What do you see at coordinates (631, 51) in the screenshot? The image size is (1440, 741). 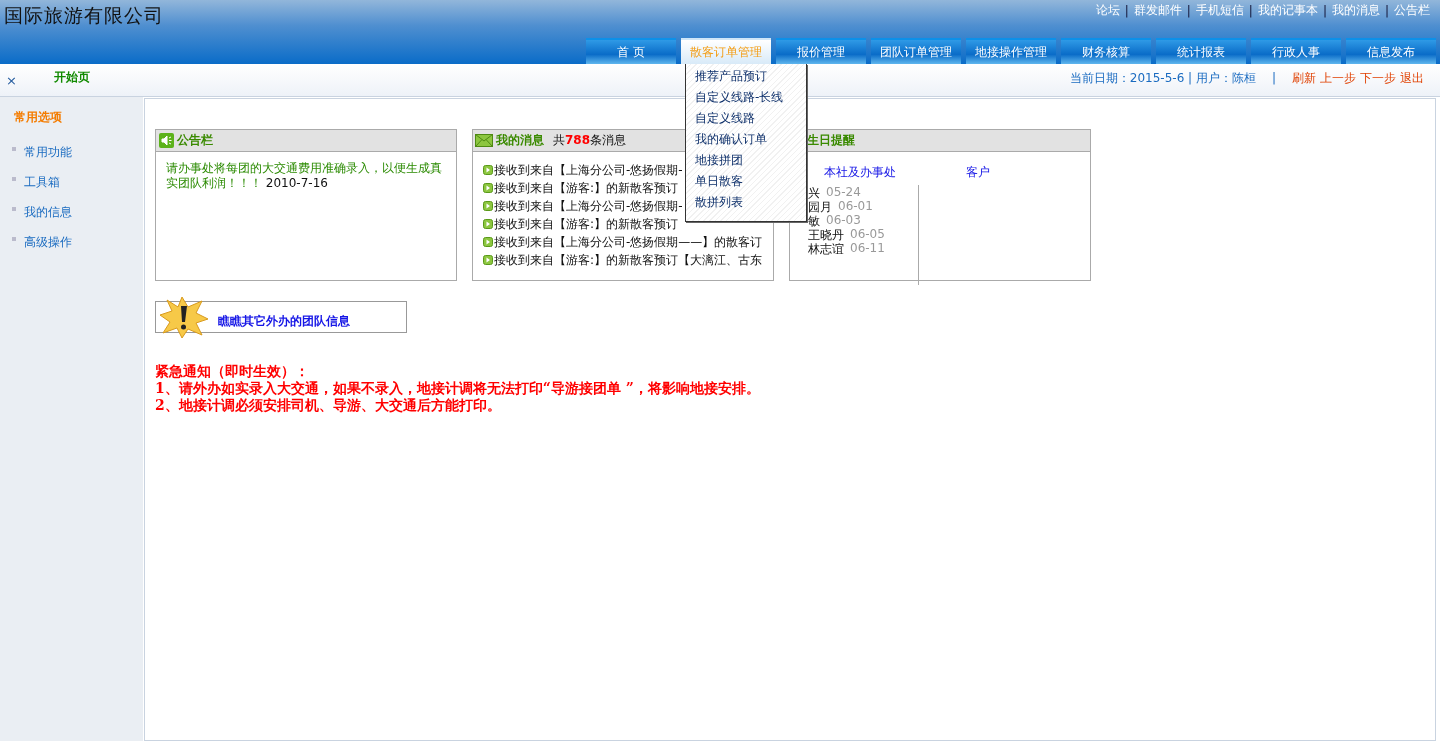 I see `nav-tab: 首 页` at bounding box center [631, 51].